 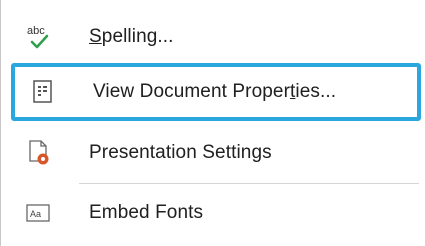 I want to click on label-part-1: View Document Proper, so click(x=192, y=91).